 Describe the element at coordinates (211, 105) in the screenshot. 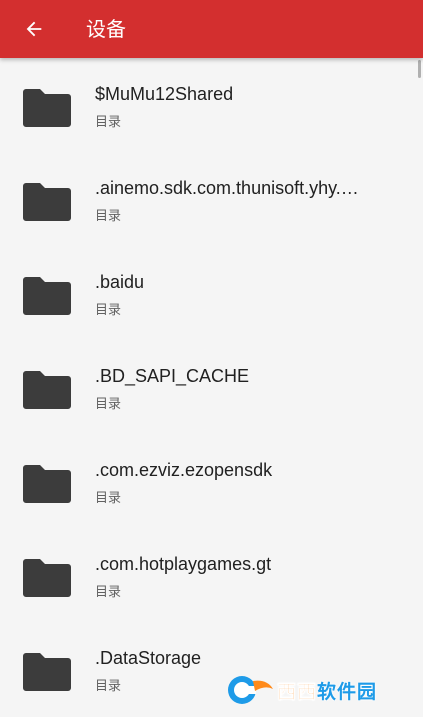

I see `list-item: $MuMu12Shared 目录` at that location.